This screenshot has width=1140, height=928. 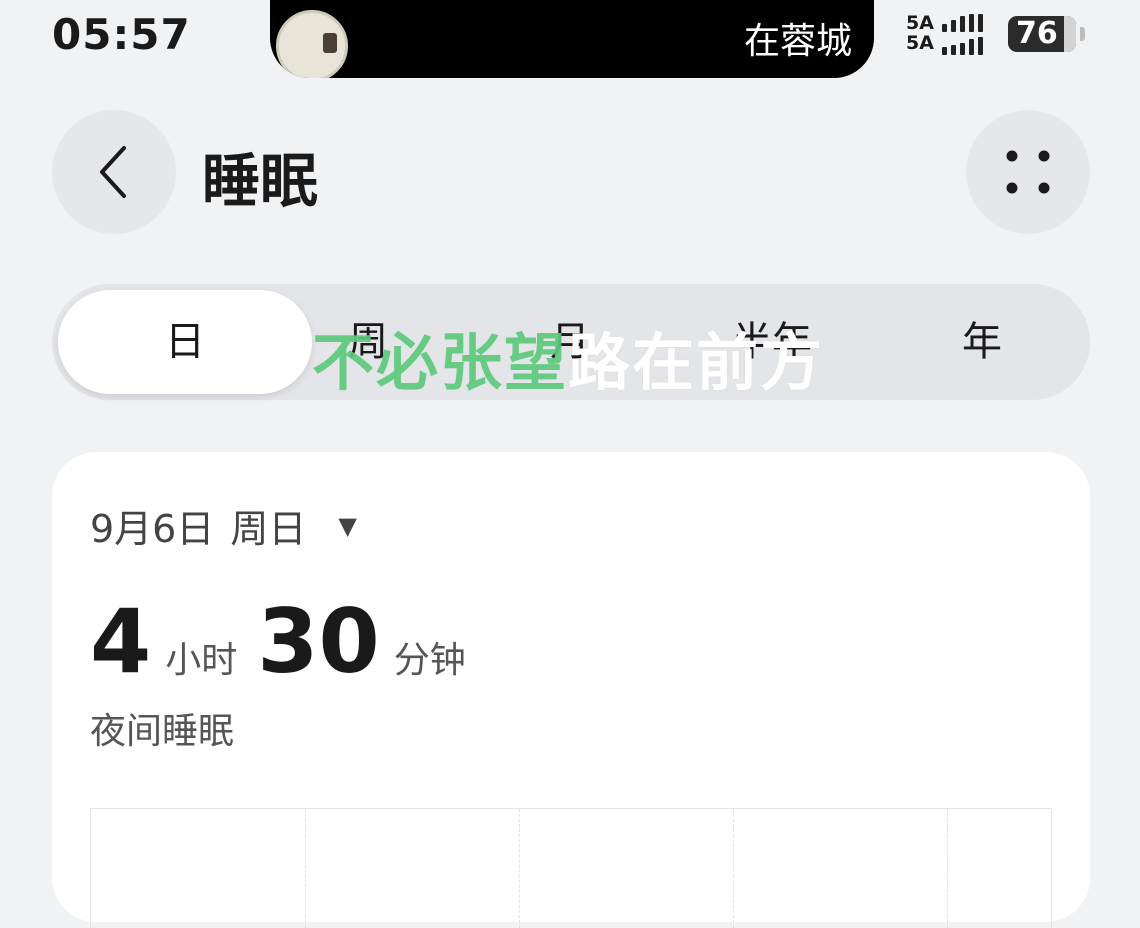 I want to click on back-button, so click(x=114, y=172).